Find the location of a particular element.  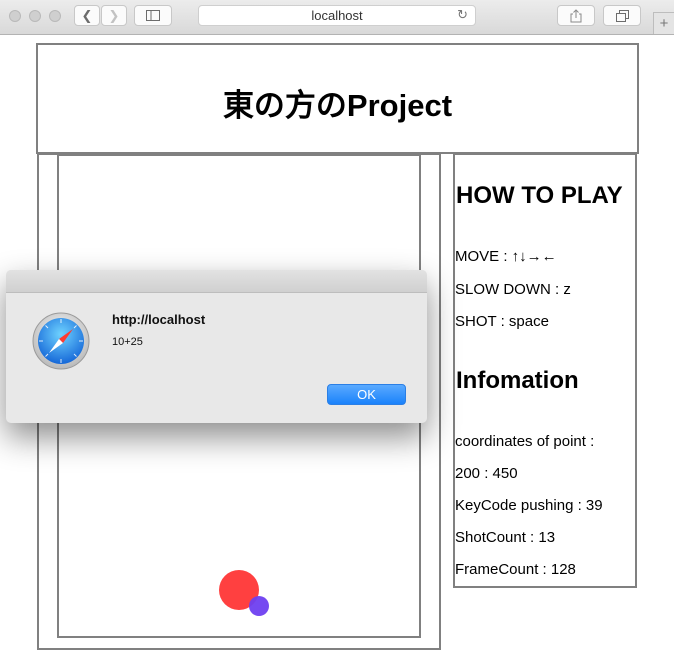

chevron-left-icon: ❮ is located at coordinates (87, 15).